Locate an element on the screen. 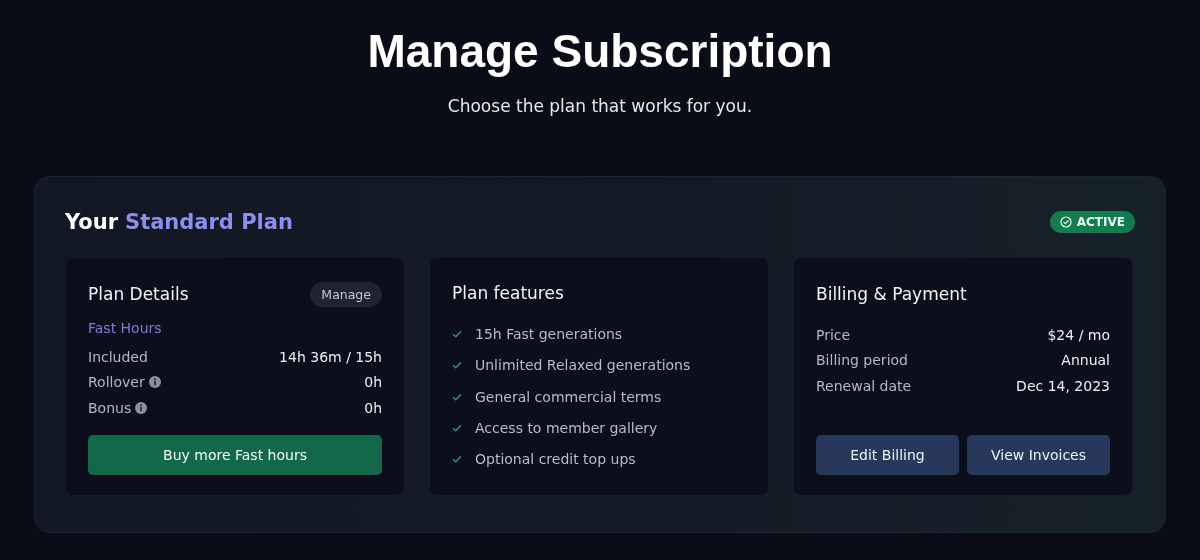 Image resolution: width=1200 pixels, height=560 pixels. detail-value: 14h 36m / 15h is located at coordinates (330, 356).